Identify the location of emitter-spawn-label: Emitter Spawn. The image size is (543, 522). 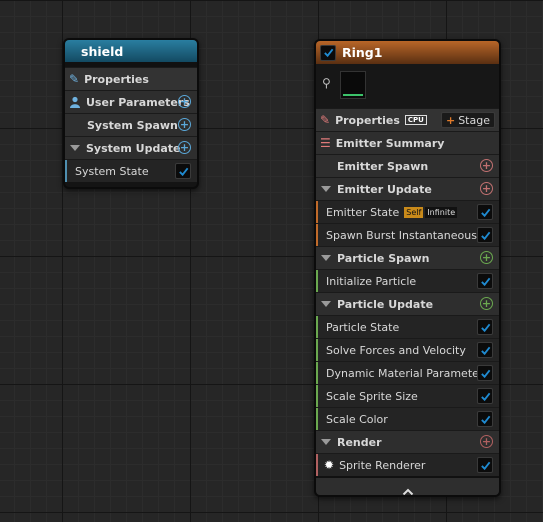
(383, 166).